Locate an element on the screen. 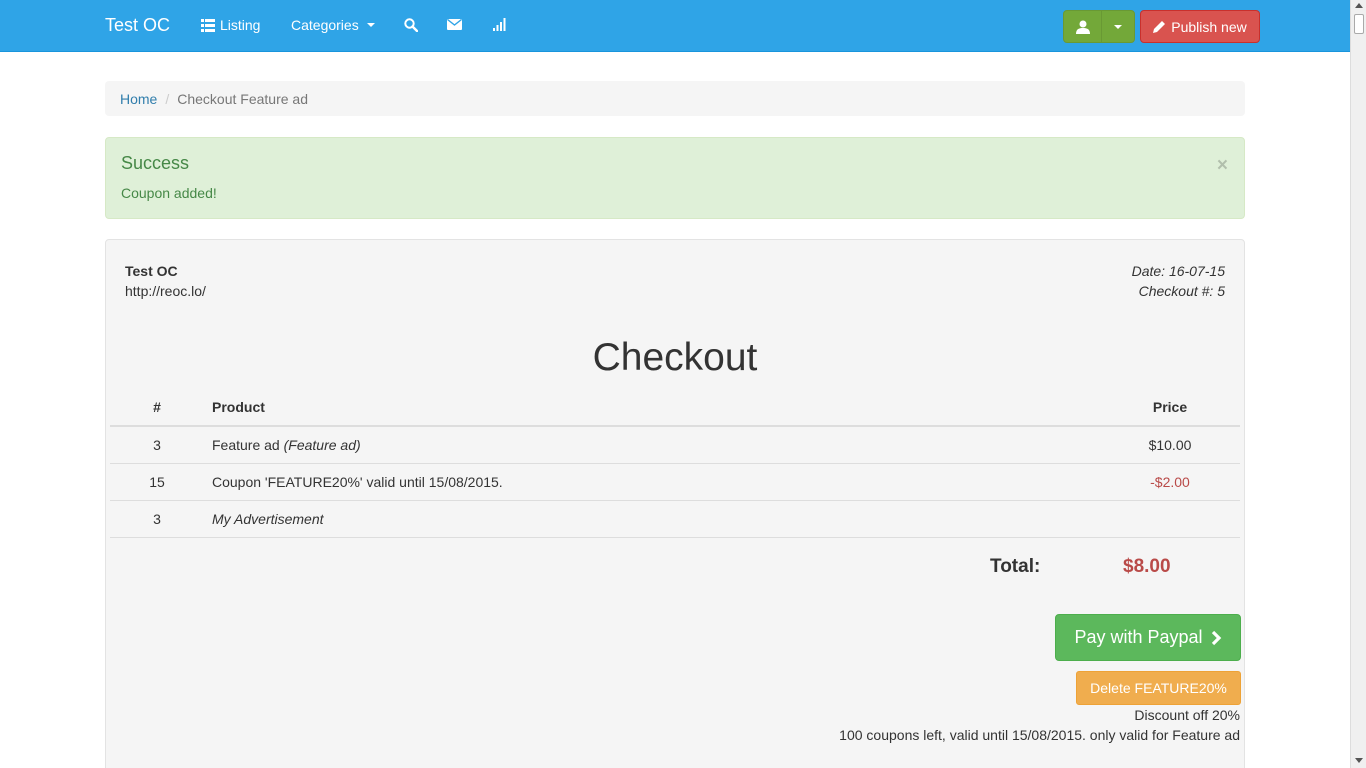 The width and height of the screenshot is (1366, 768). company-url: http://reoc.lo/ is located at coordinates (165, 291).